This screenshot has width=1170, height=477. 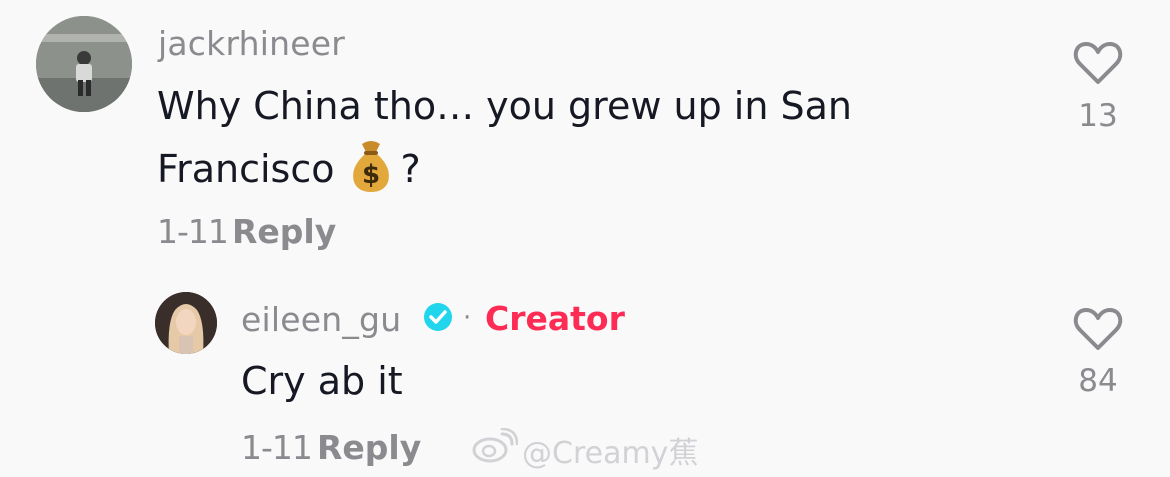 What do you see at coordinates (251, 43) in the screenshot?
I see `comment-username: jackrhineer` at bounding box center [251, 43].